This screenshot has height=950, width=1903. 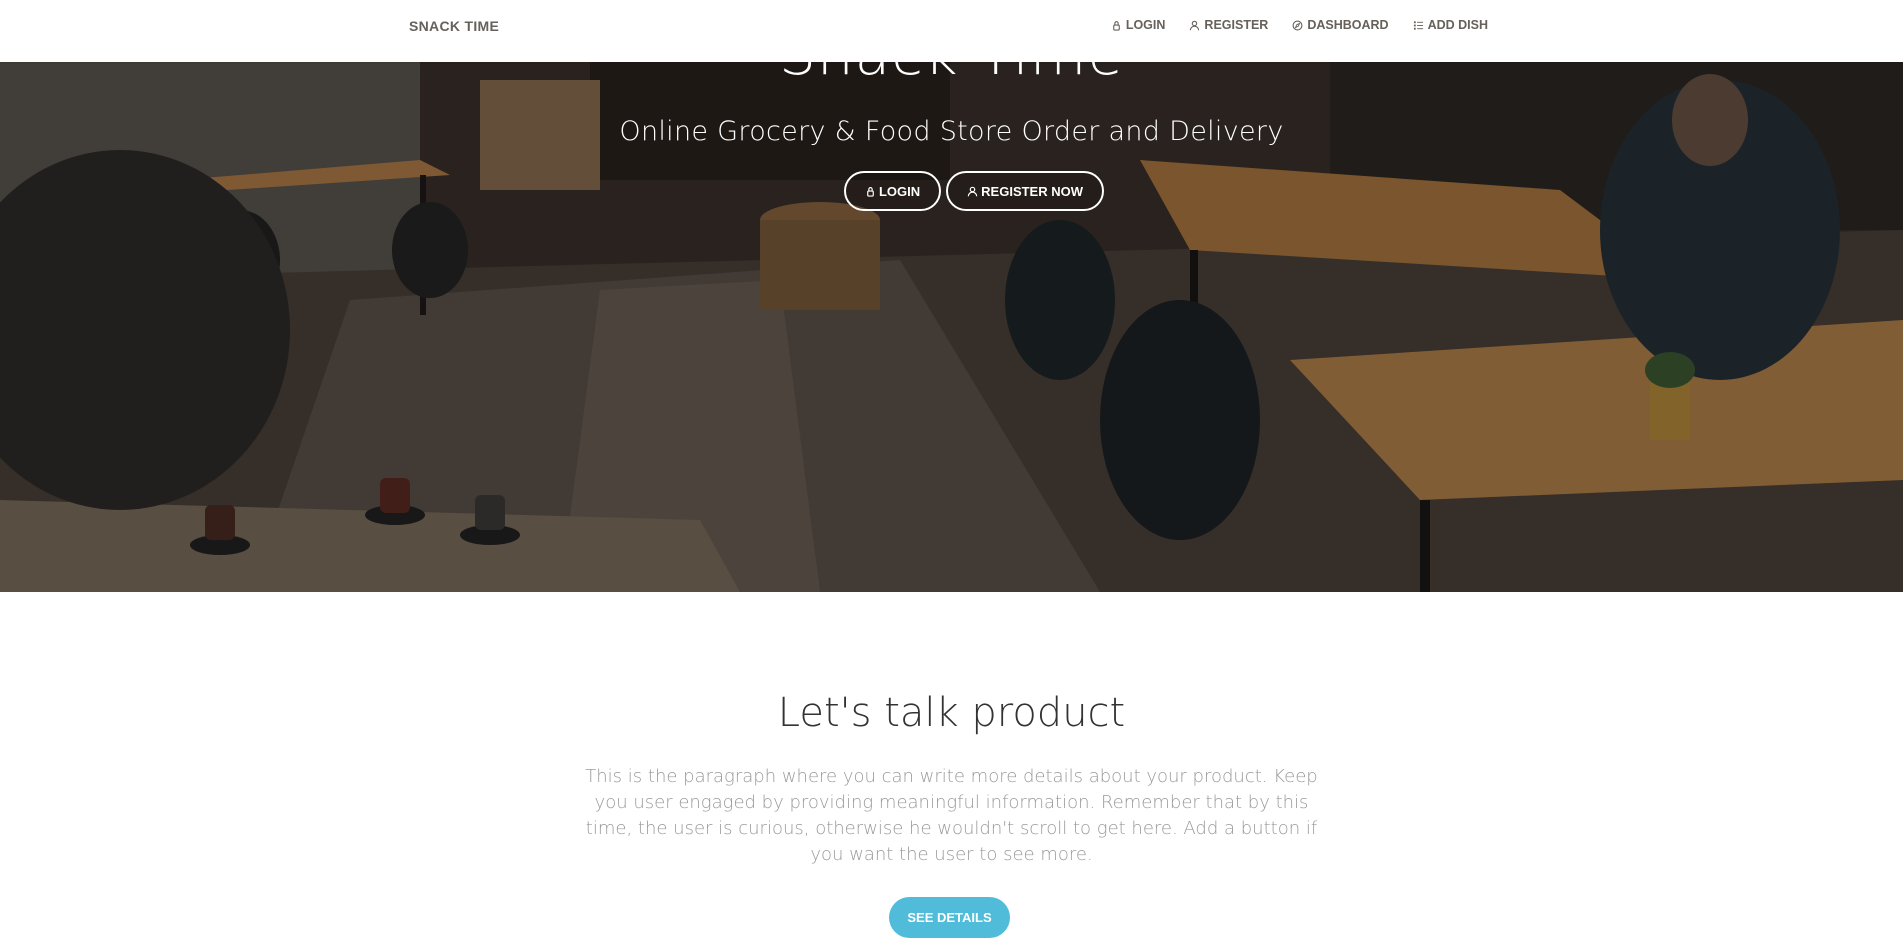 I want to click on hero-login-button: LOGIN, so click(x=892, y=191).